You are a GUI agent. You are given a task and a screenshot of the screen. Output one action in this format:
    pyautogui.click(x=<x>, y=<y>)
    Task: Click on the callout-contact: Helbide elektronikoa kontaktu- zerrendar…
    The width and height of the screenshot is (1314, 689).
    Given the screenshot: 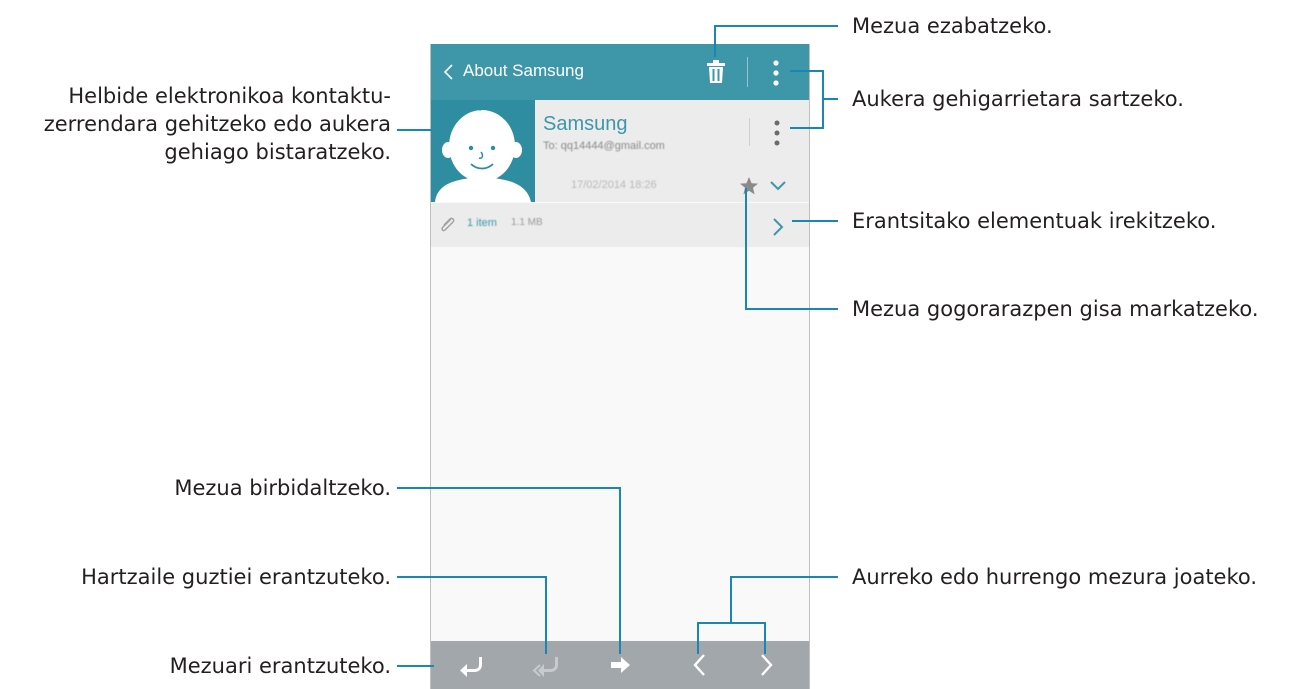 What is the action you would take?
    pyautogui.click(x=217, y=124)
    